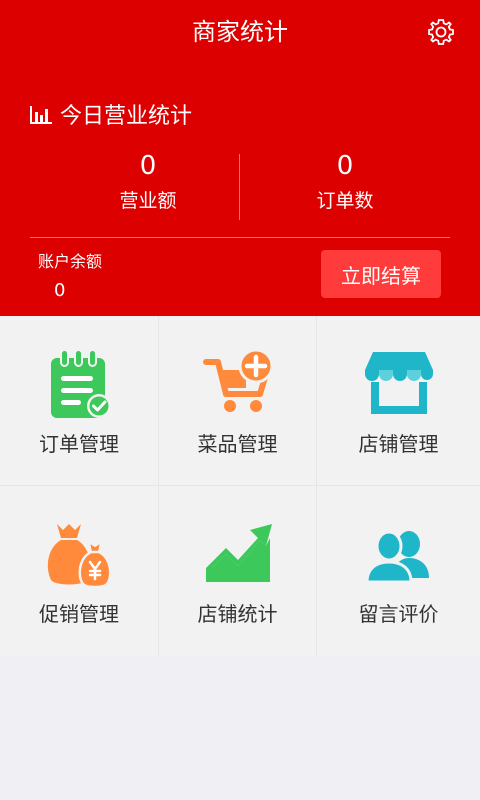  I want to click on gear-icon, so click(441, 32).